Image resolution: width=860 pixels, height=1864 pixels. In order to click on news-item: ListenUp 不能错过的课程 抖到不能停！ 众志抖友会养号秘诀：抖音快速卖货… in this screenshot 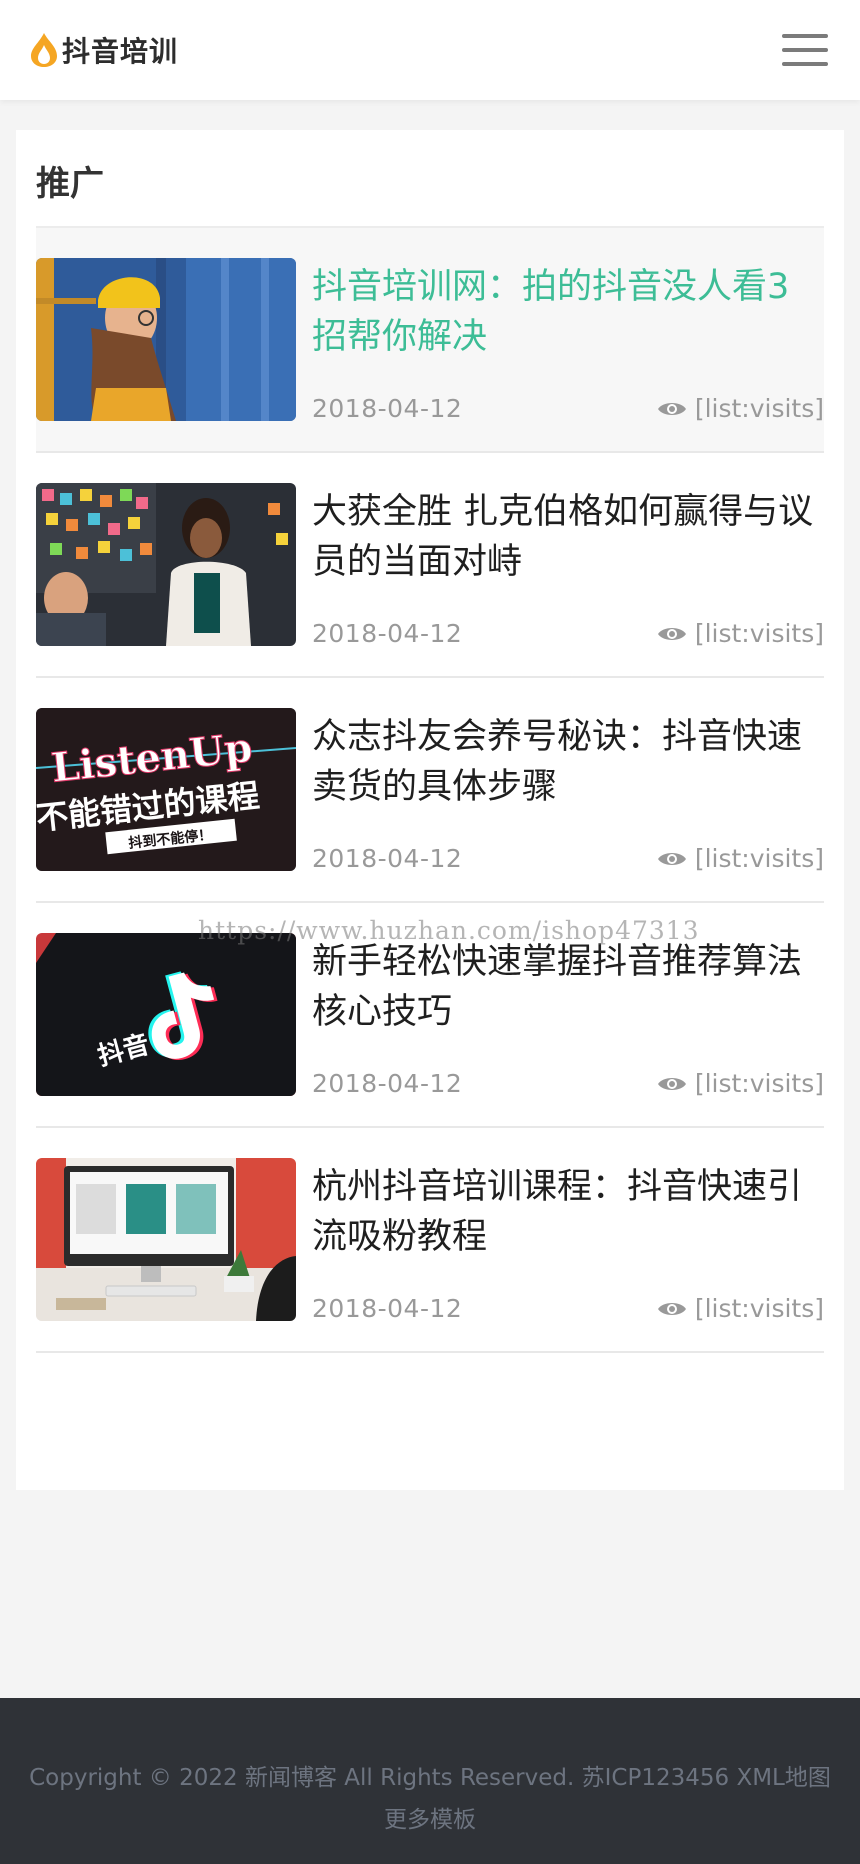, I will do `click(430, 790)`.